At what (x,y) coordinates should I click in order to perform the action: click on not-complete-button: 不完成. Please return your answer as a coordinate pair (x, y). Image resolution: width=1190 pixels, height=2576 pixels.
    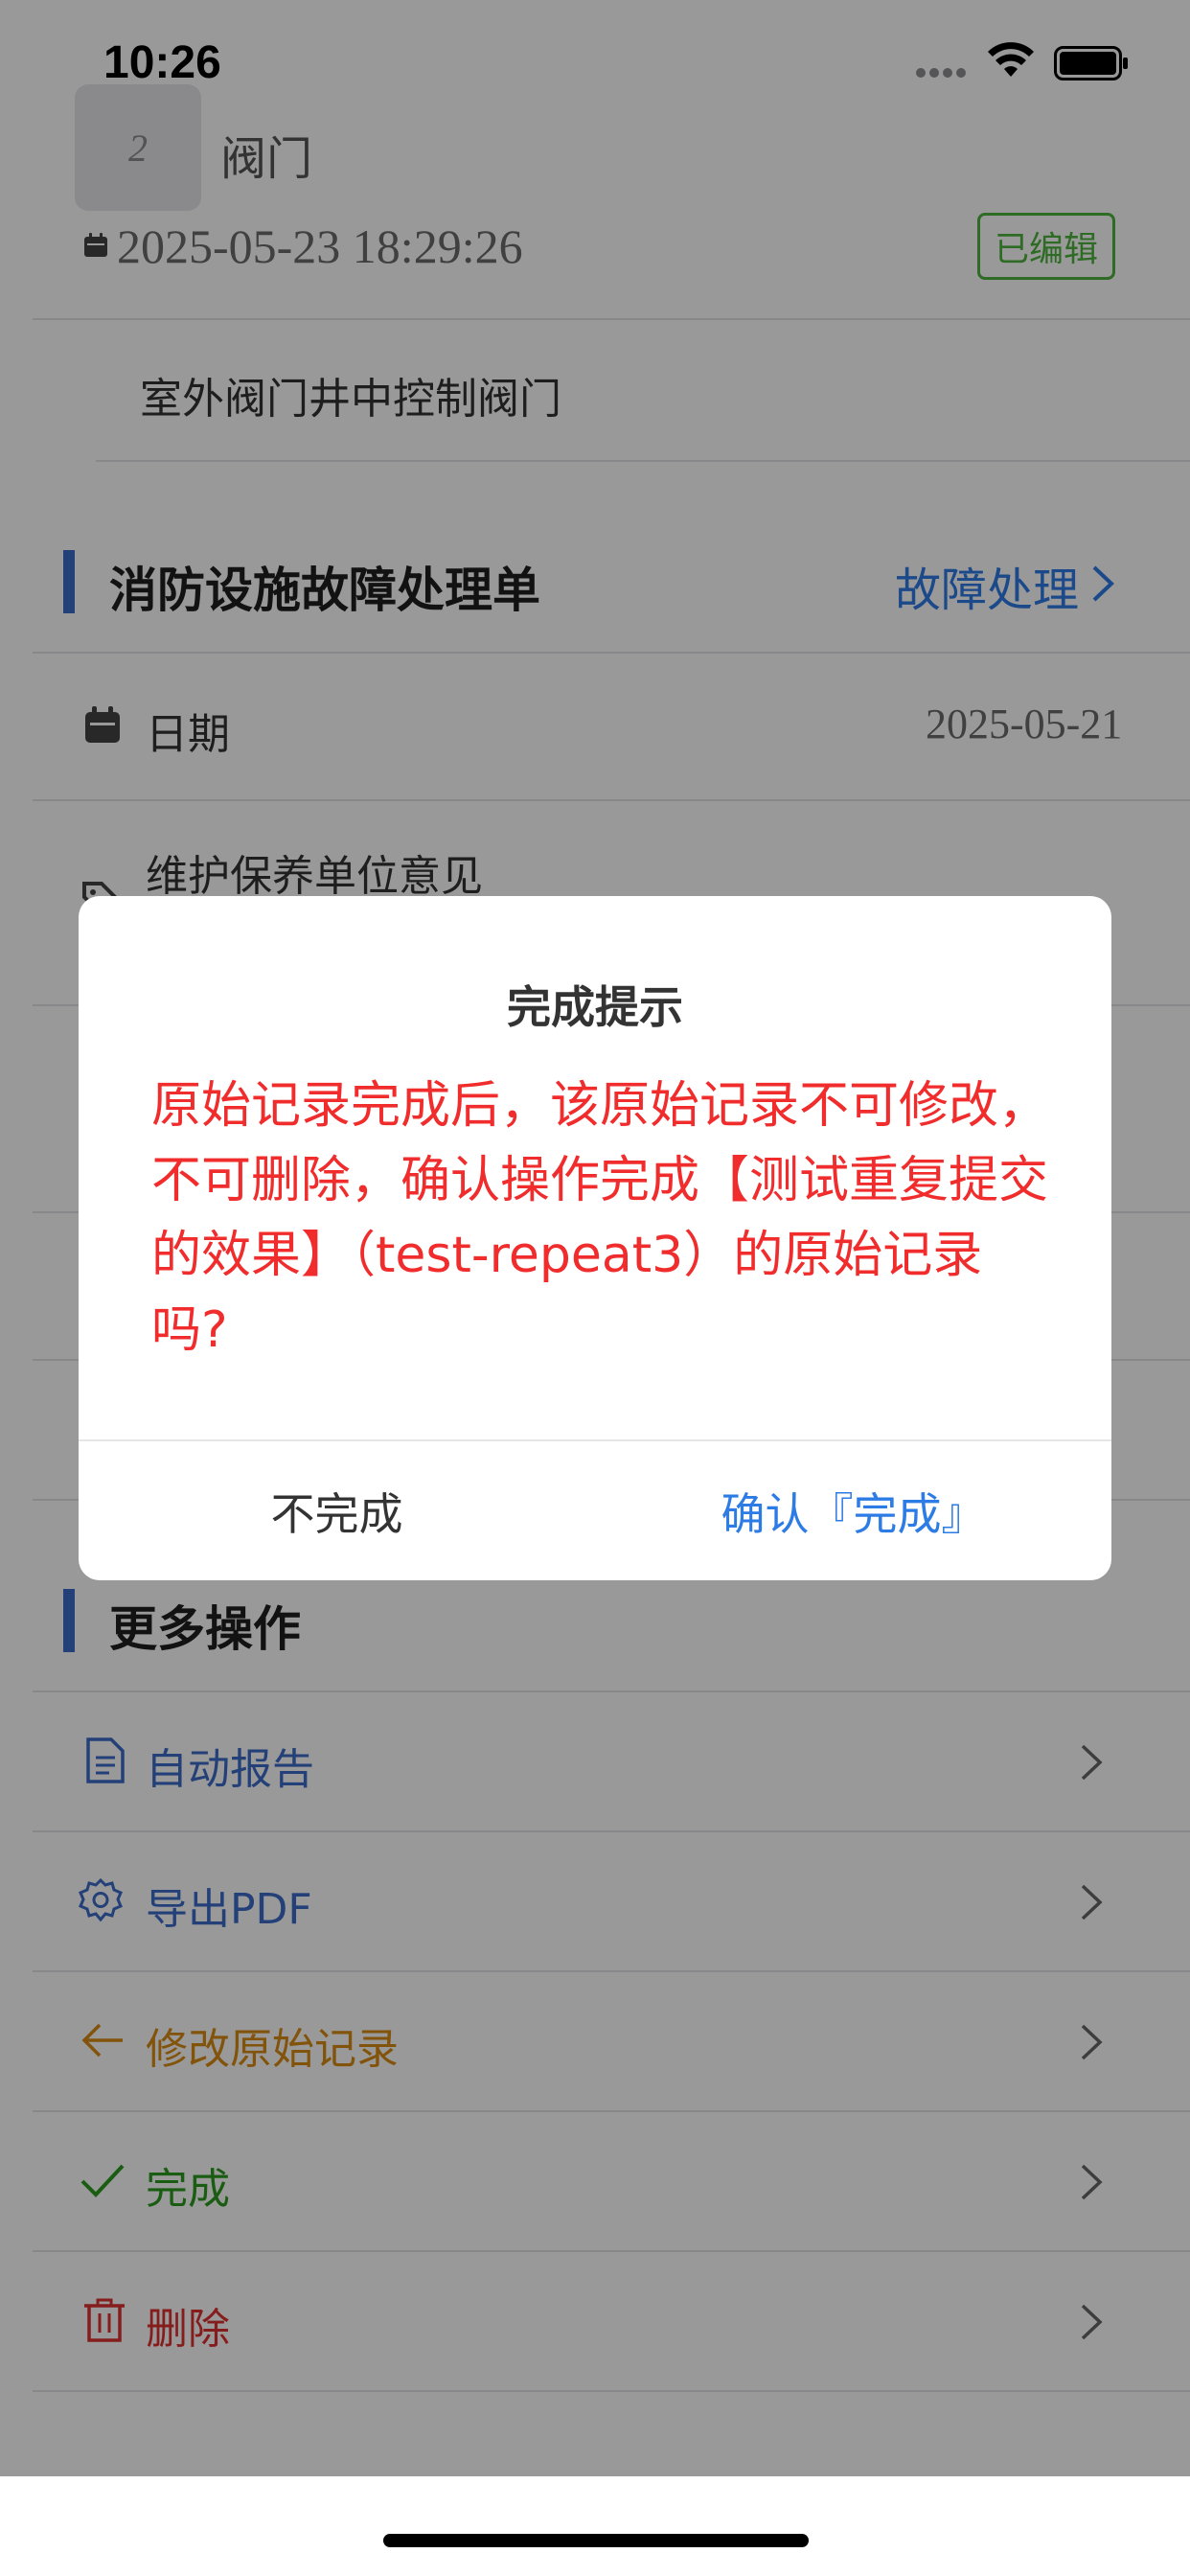
    Looking at the image, I should click on (337, 1510).